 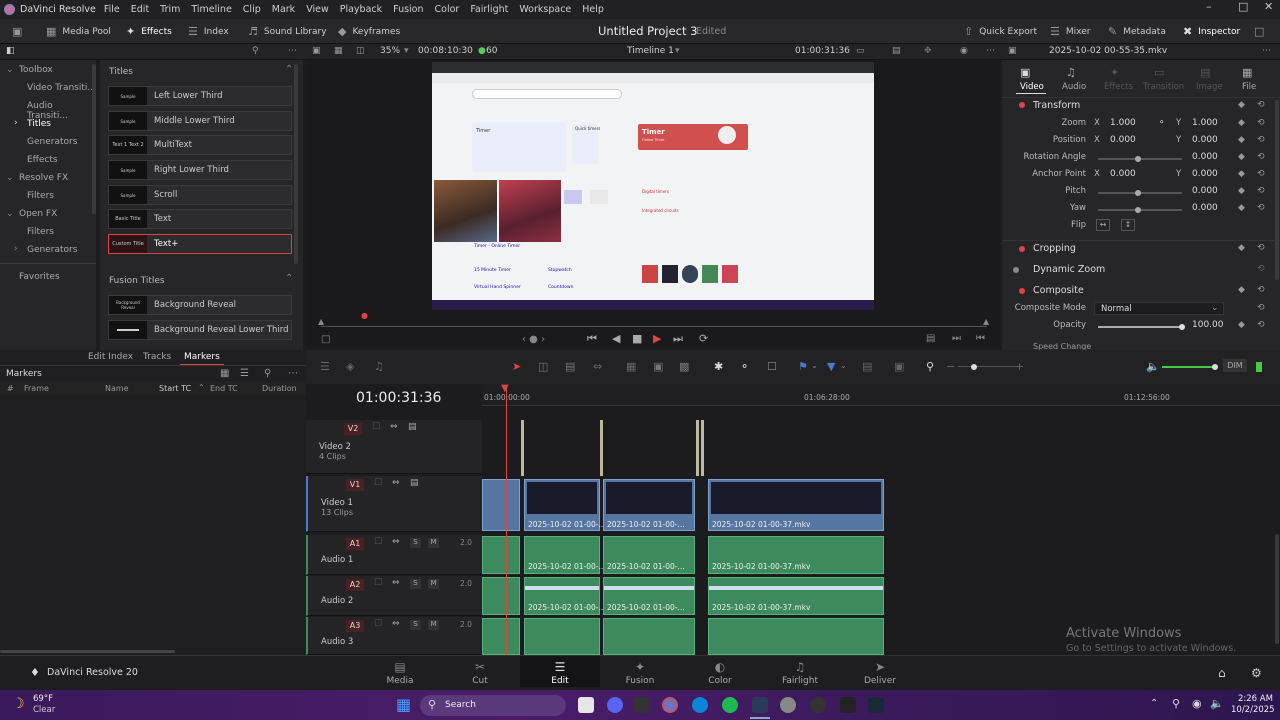 What do you see at coordinates (899, 366) in the screenshot?
I see `detail-zoom-icon: ▣` at bounding box center [899, 366].